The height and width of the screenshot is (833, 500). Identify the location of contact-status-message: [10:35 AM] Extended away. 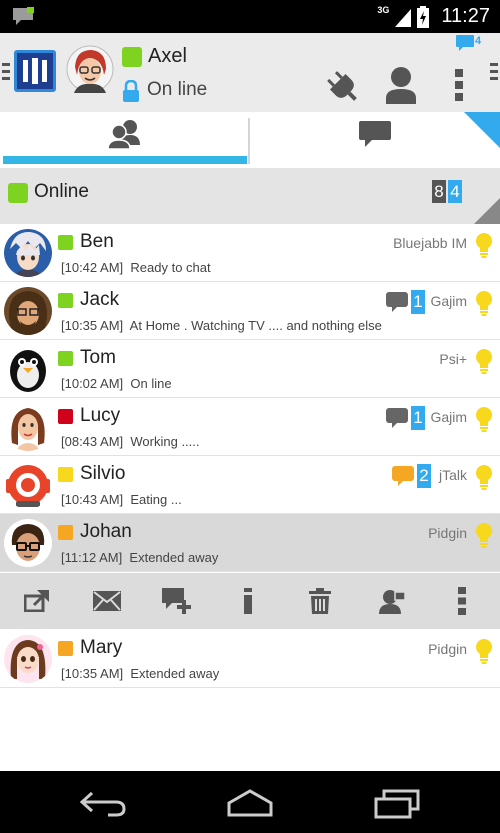
(140, 673).